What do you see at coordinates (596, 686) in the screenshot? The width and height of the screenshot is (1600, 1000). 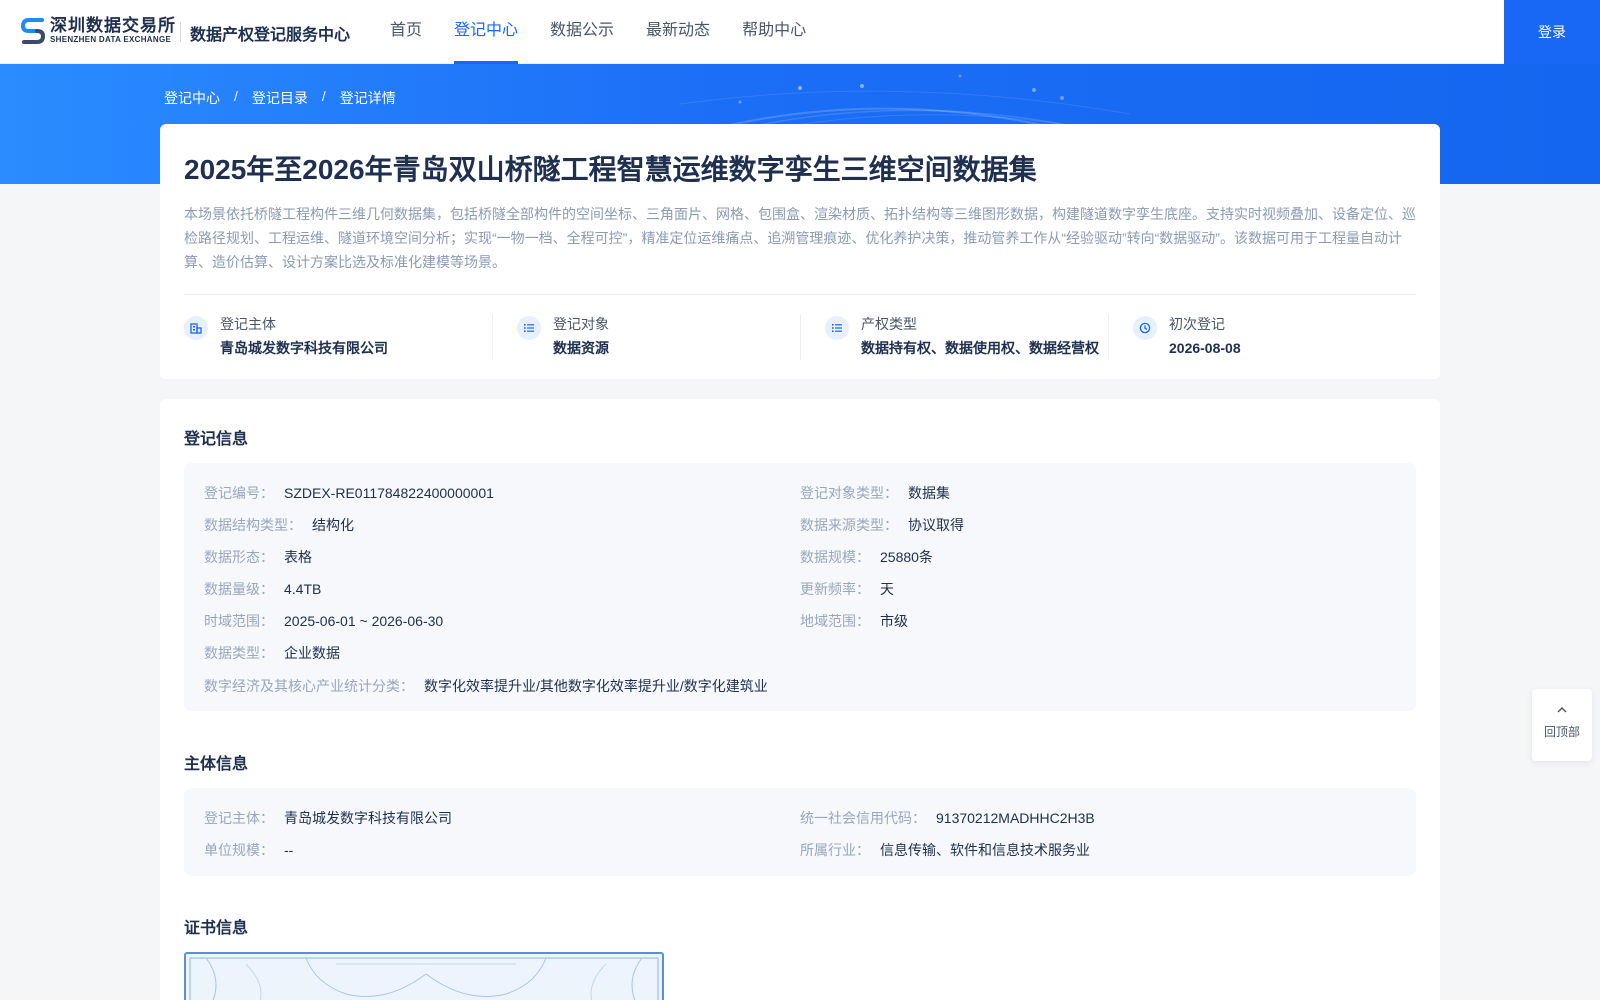 I see `info-value: 数字化效率提升业/其他数字化效率提升业/数字化建筑业` at bounding box center [596, 686].